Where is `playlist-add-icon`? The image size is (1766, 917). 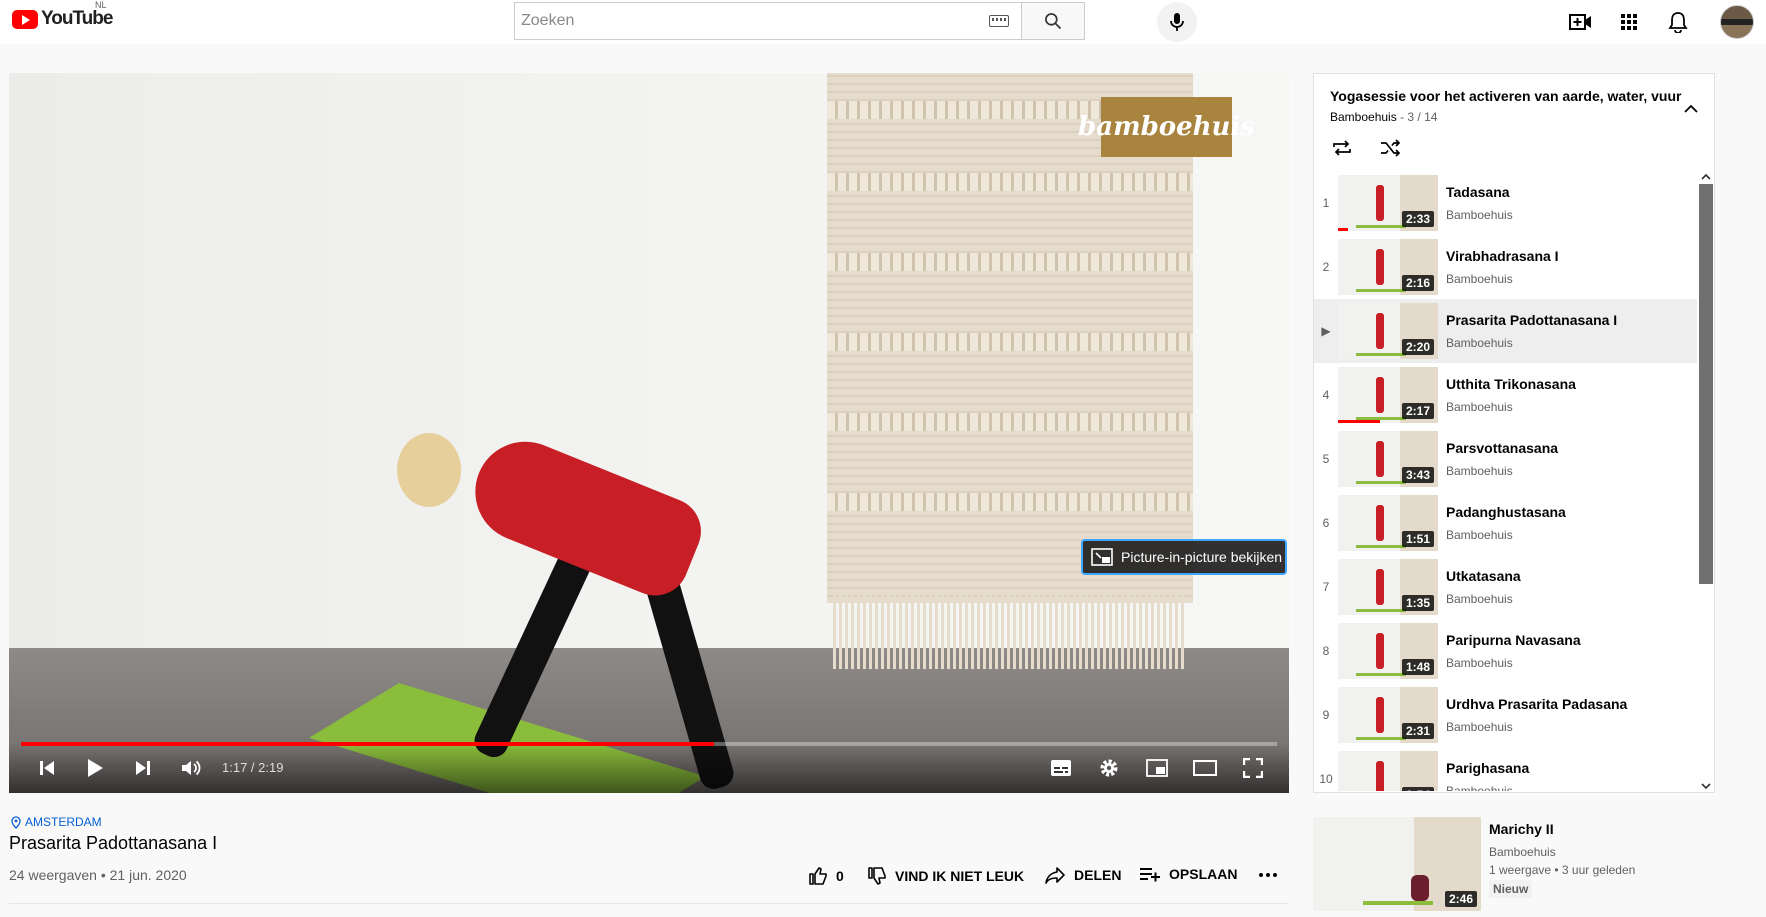 playlist-add-icon is located at coordinates (1150, 875).